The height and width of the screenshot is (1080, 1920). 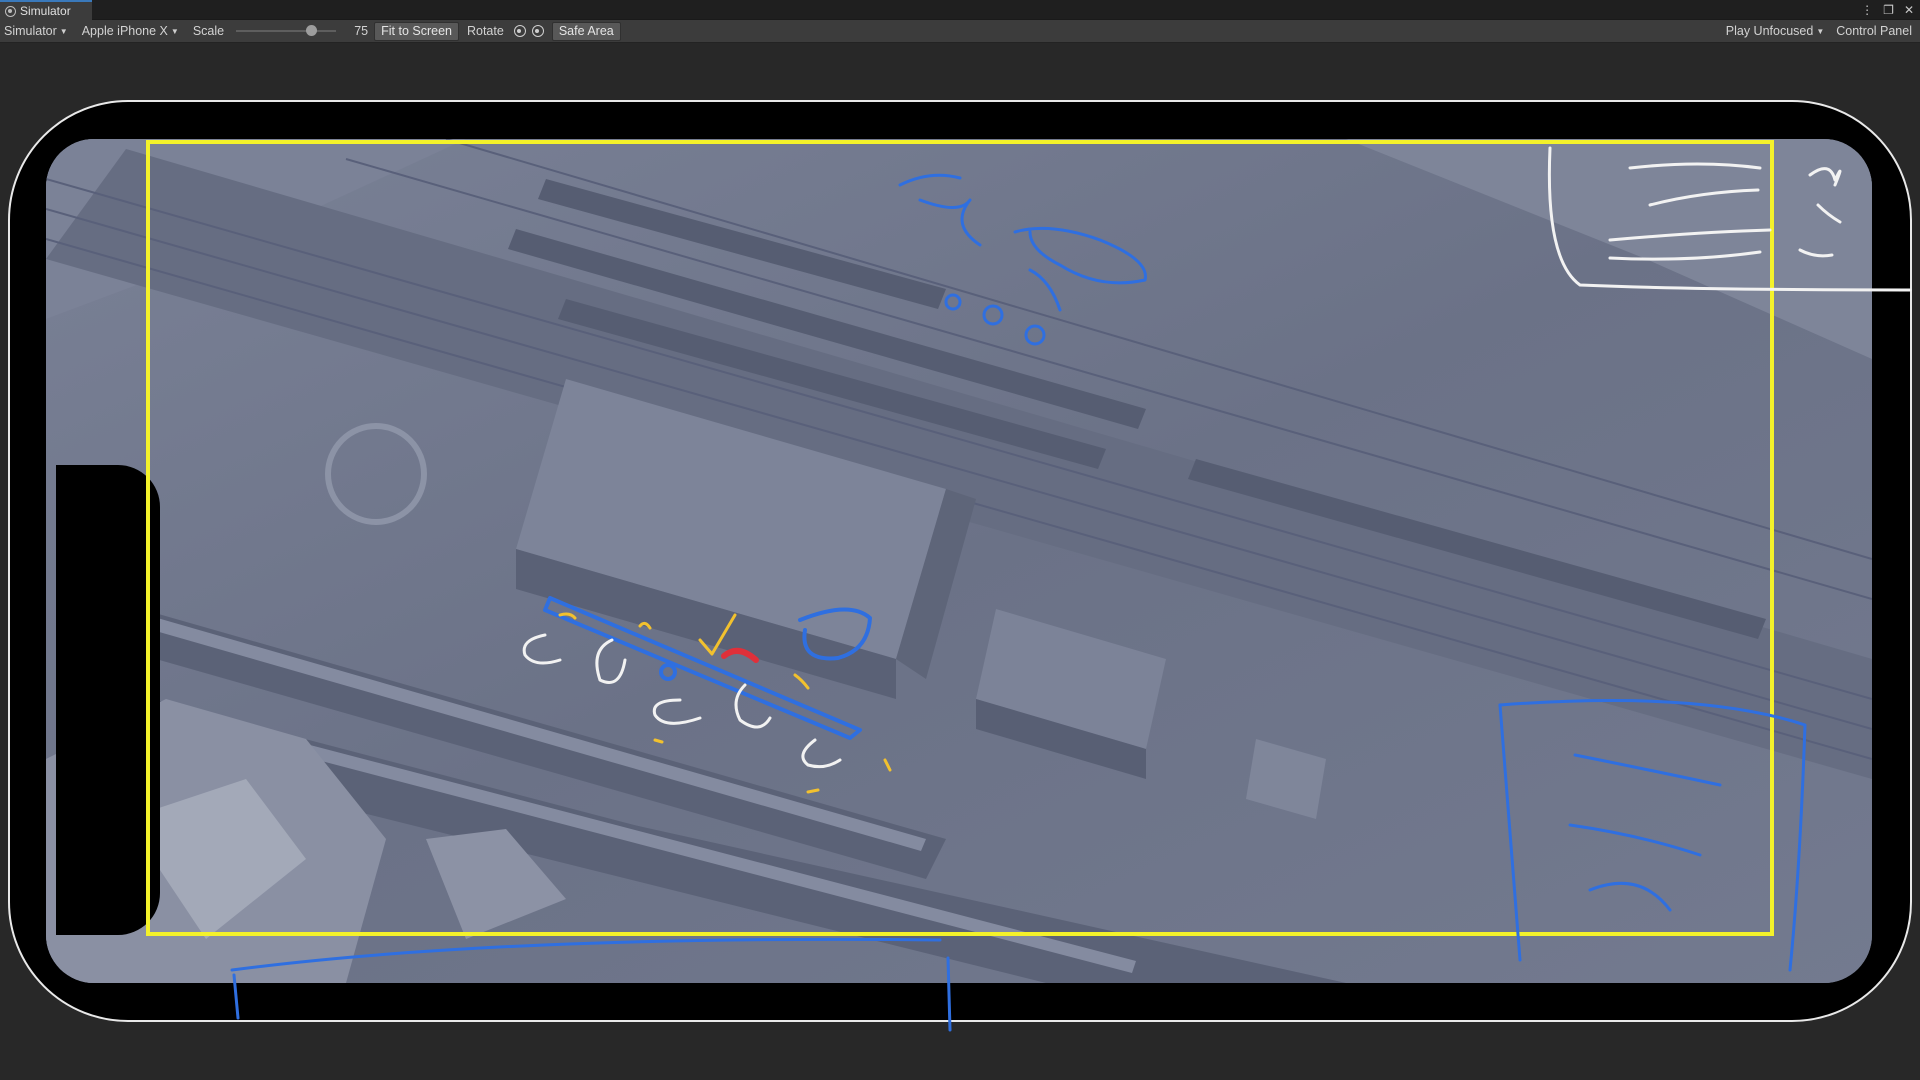 I want to click on mode-dropdown-label: Simulator, so click(x=30, y=31).